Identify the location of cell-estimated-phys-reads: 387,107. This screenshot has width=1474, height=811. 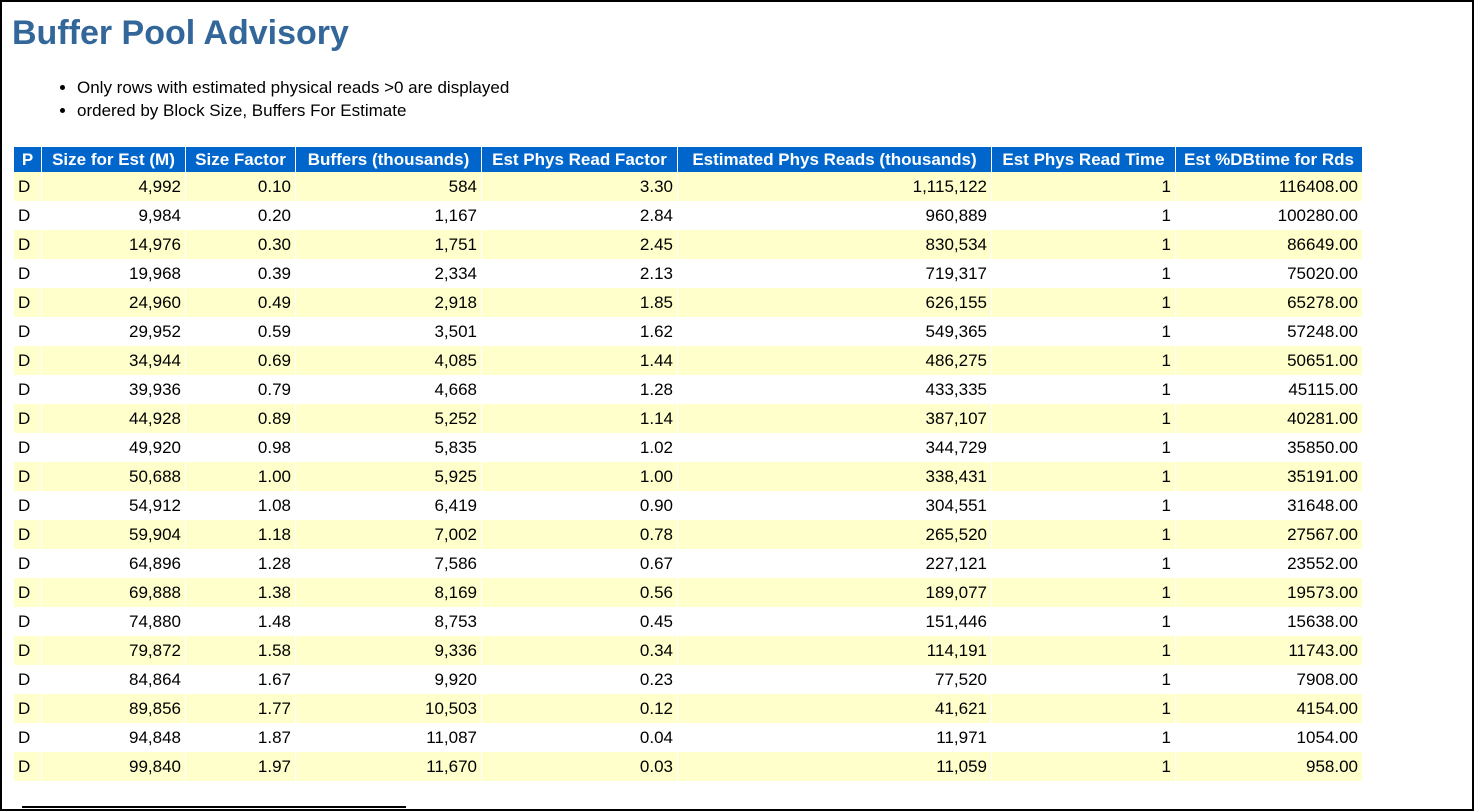
(834, 418).